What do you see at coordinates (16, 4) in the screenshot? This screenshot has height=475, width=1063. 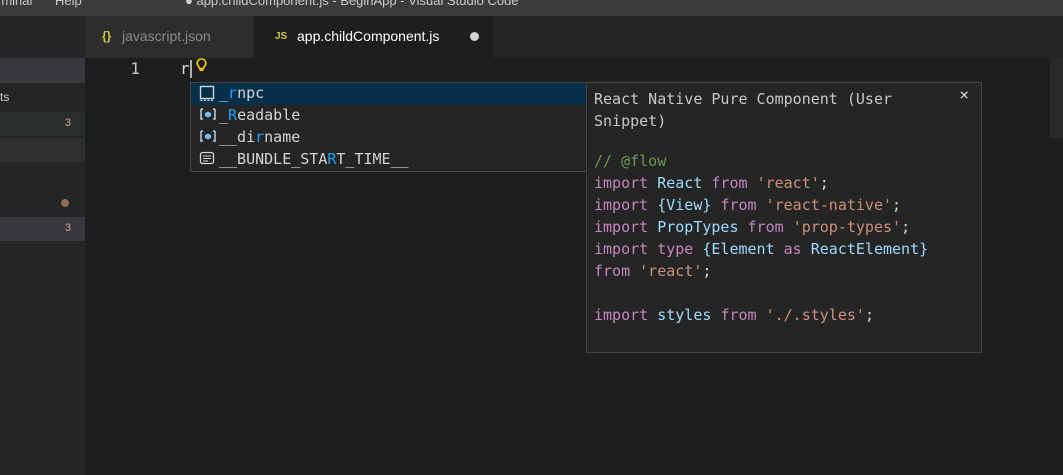 I see `menu-terminal: rminal` at bounding box center [16, 4].